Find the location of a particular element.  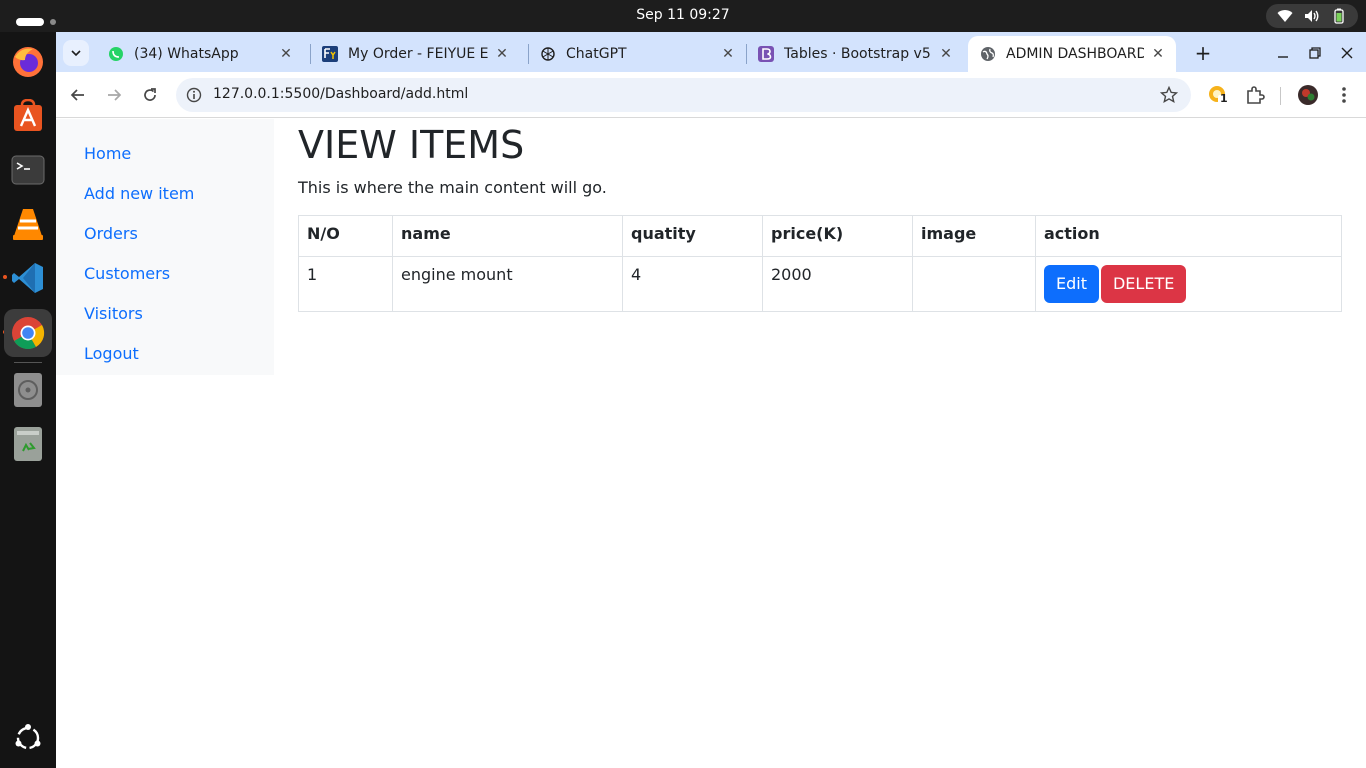

cell-image is located at coordinates (974, 284).